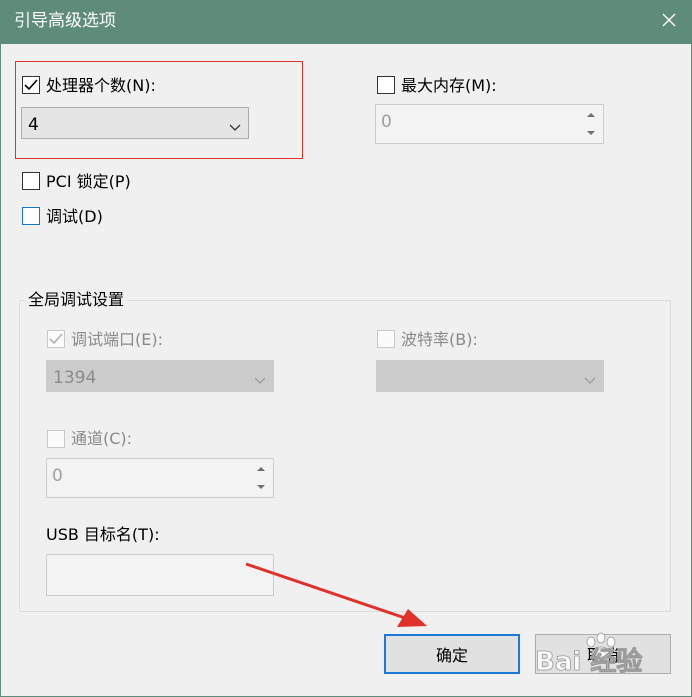 This screenshot has width=692, height=697. I want to click on baidu-watermark: Bai 经验, so click(606, 658).